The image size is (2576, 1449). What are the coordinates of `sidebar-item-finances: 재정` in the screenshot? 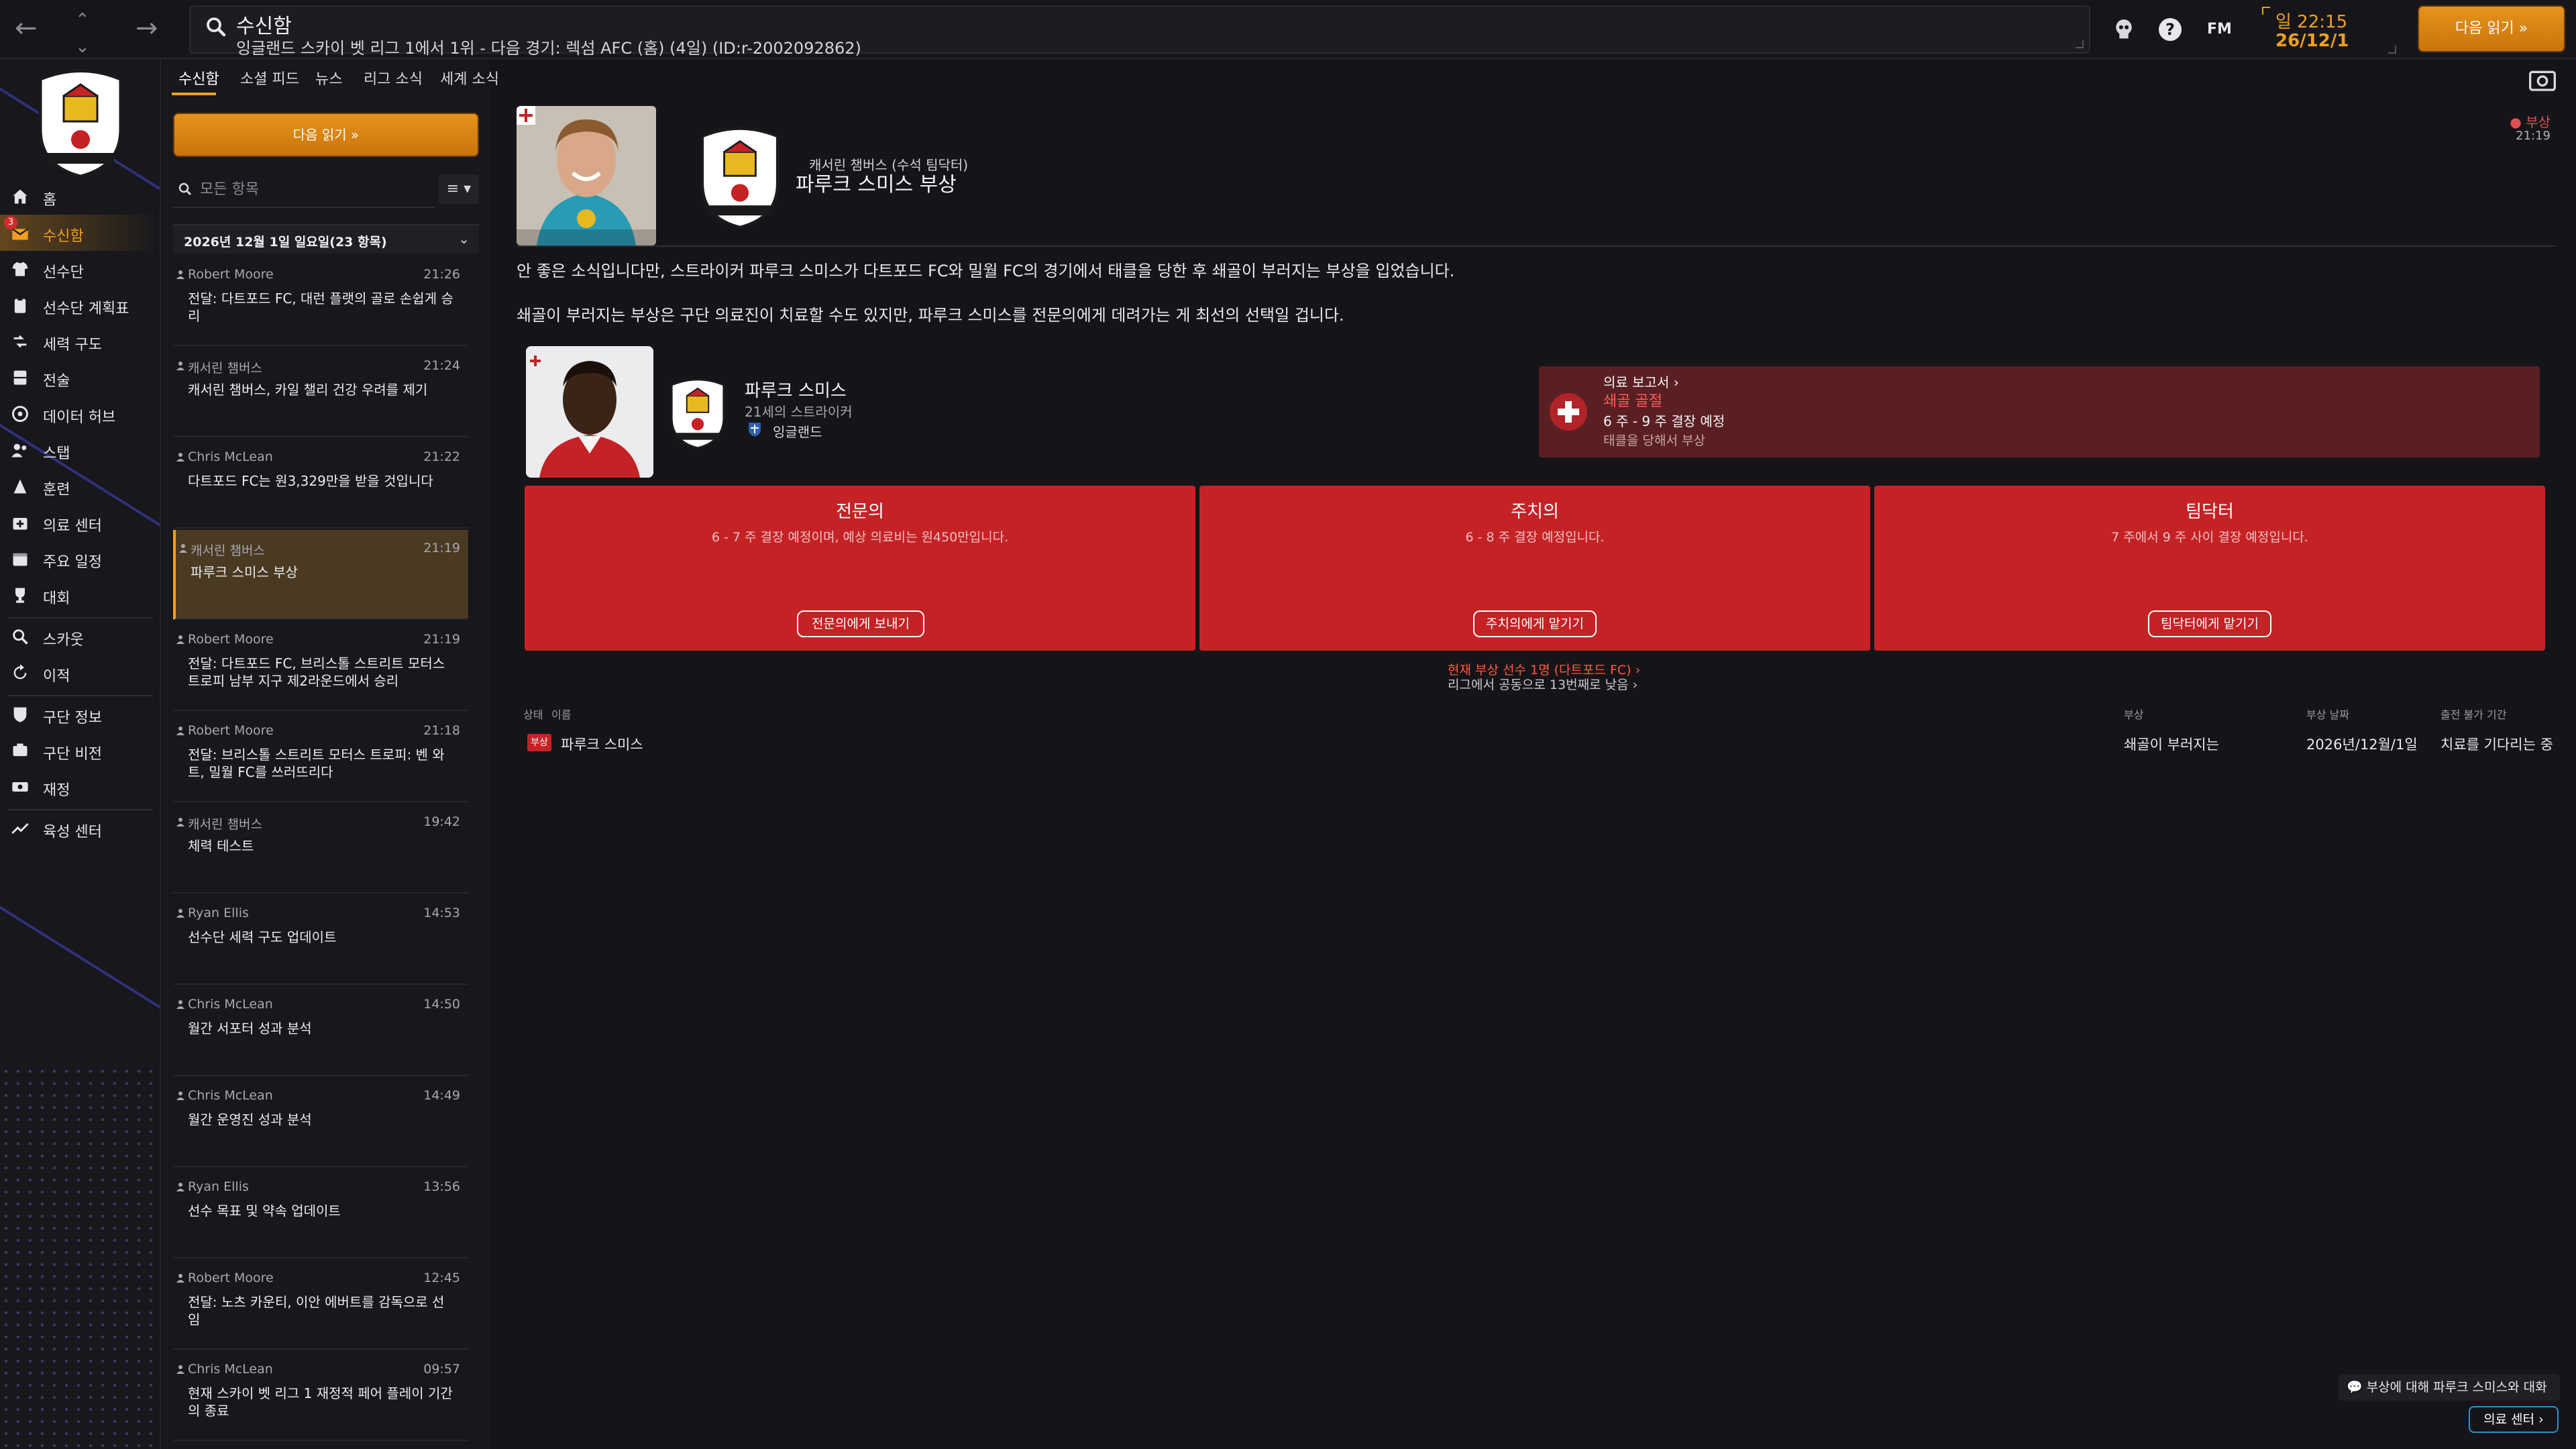 It's located at (80, 787).